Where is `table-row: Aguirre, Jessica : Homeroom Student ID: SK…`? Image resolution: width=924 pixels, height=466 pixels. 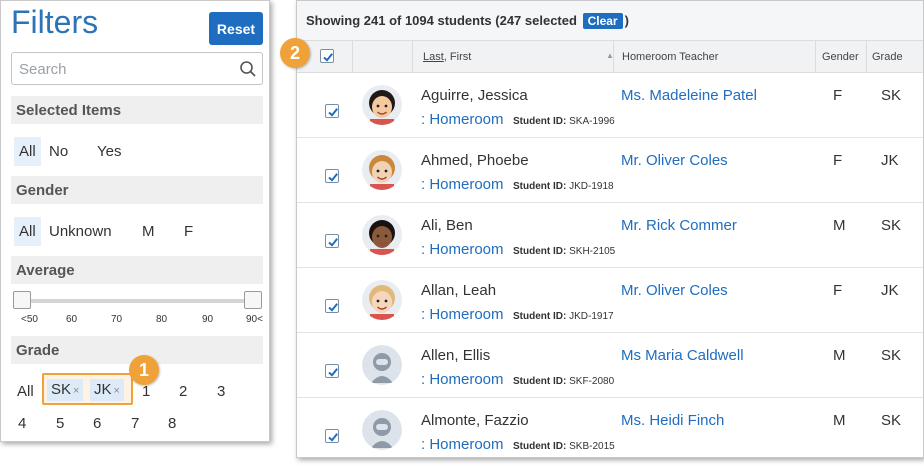 table-row: Aguirre, Jessica : Homeroom Student ID: SK… is located at coordinates (610, 105).